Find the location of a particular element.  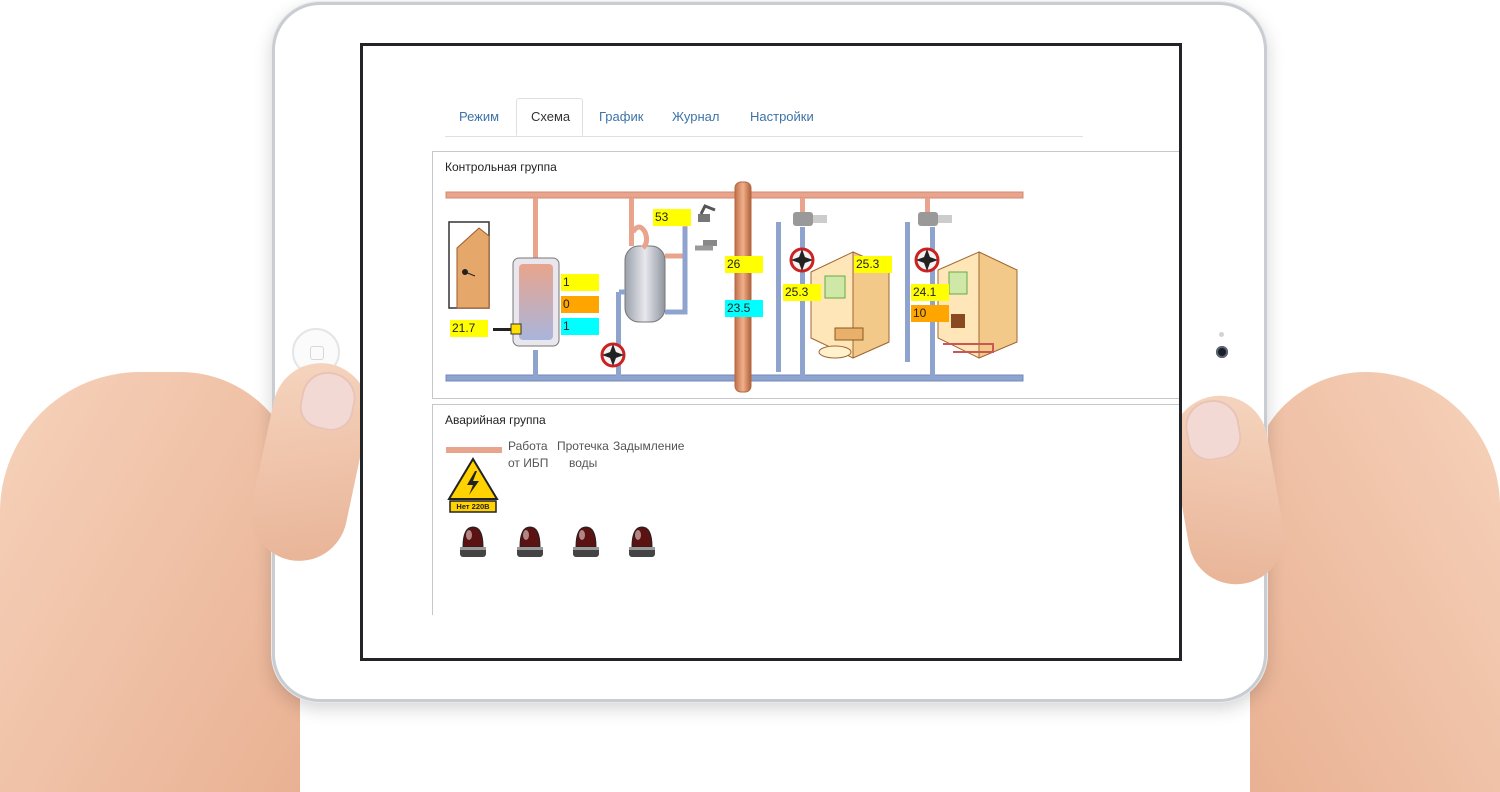

room2-icon is located at coordinates (977, 305).